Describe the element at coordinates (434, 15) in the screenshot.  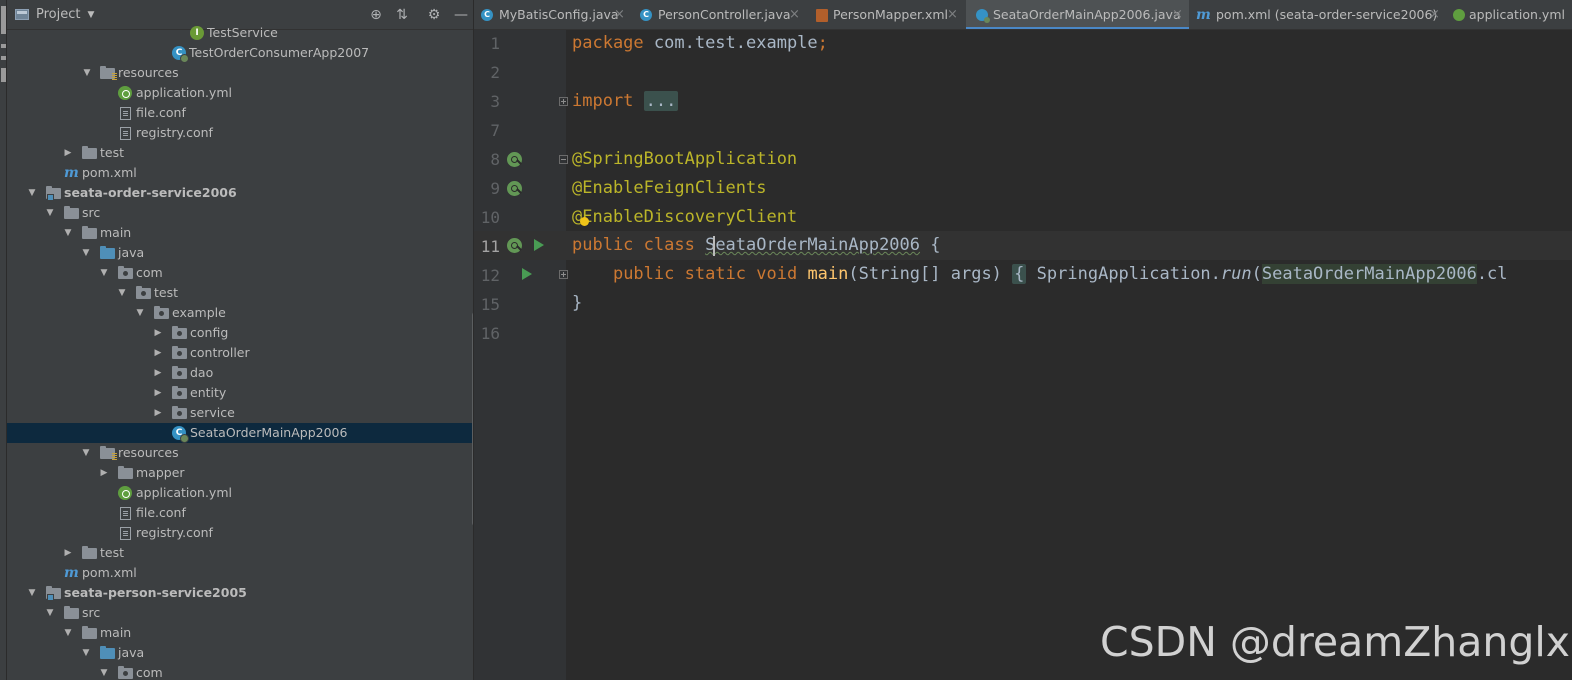
I see `gear-icon: ⚙` at that location.